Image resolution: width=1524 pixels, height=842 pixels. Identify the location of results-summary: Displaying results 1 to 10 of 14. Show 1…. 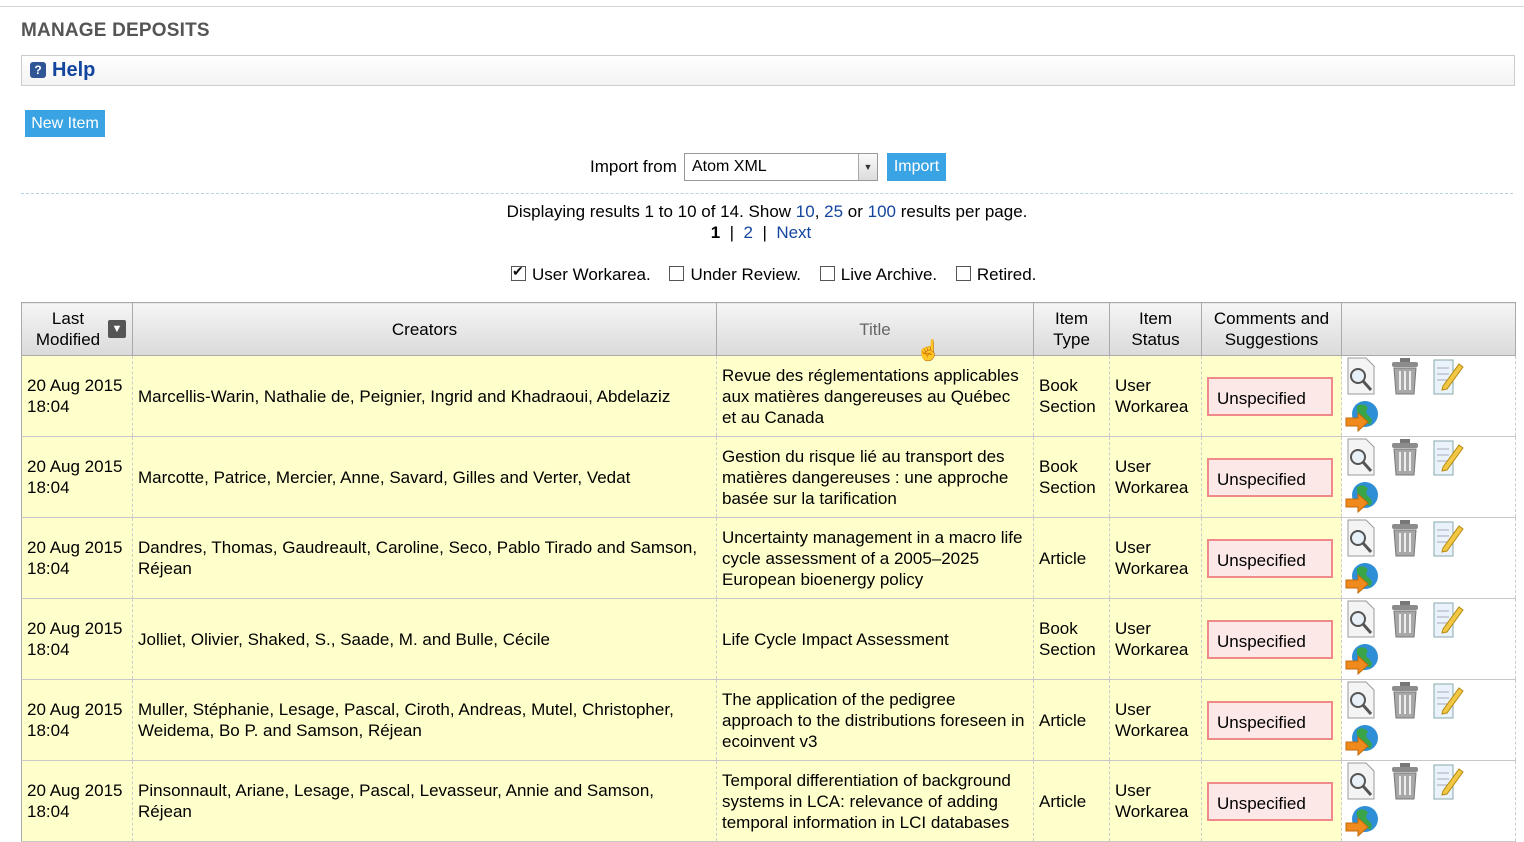
(762, 212).